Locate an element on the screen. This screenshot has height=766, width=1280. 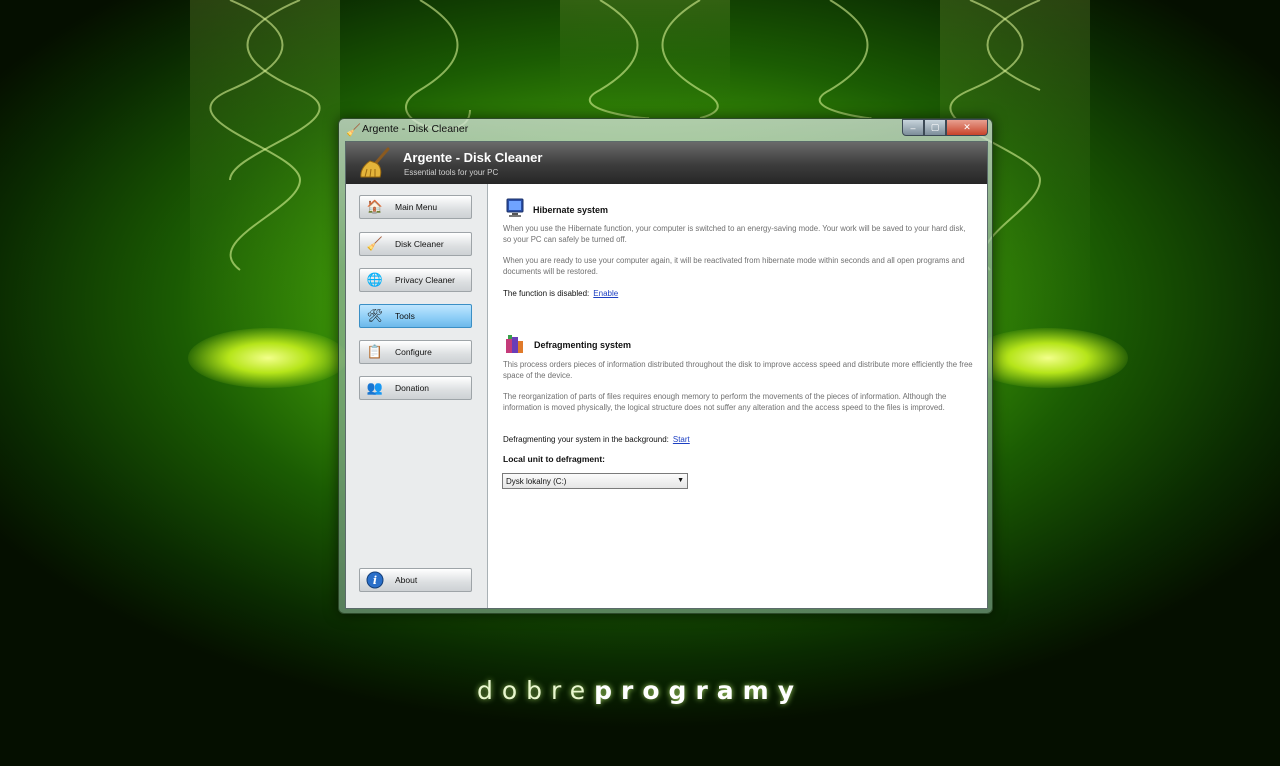
monitor-icon is located at coordinates (515, 207).